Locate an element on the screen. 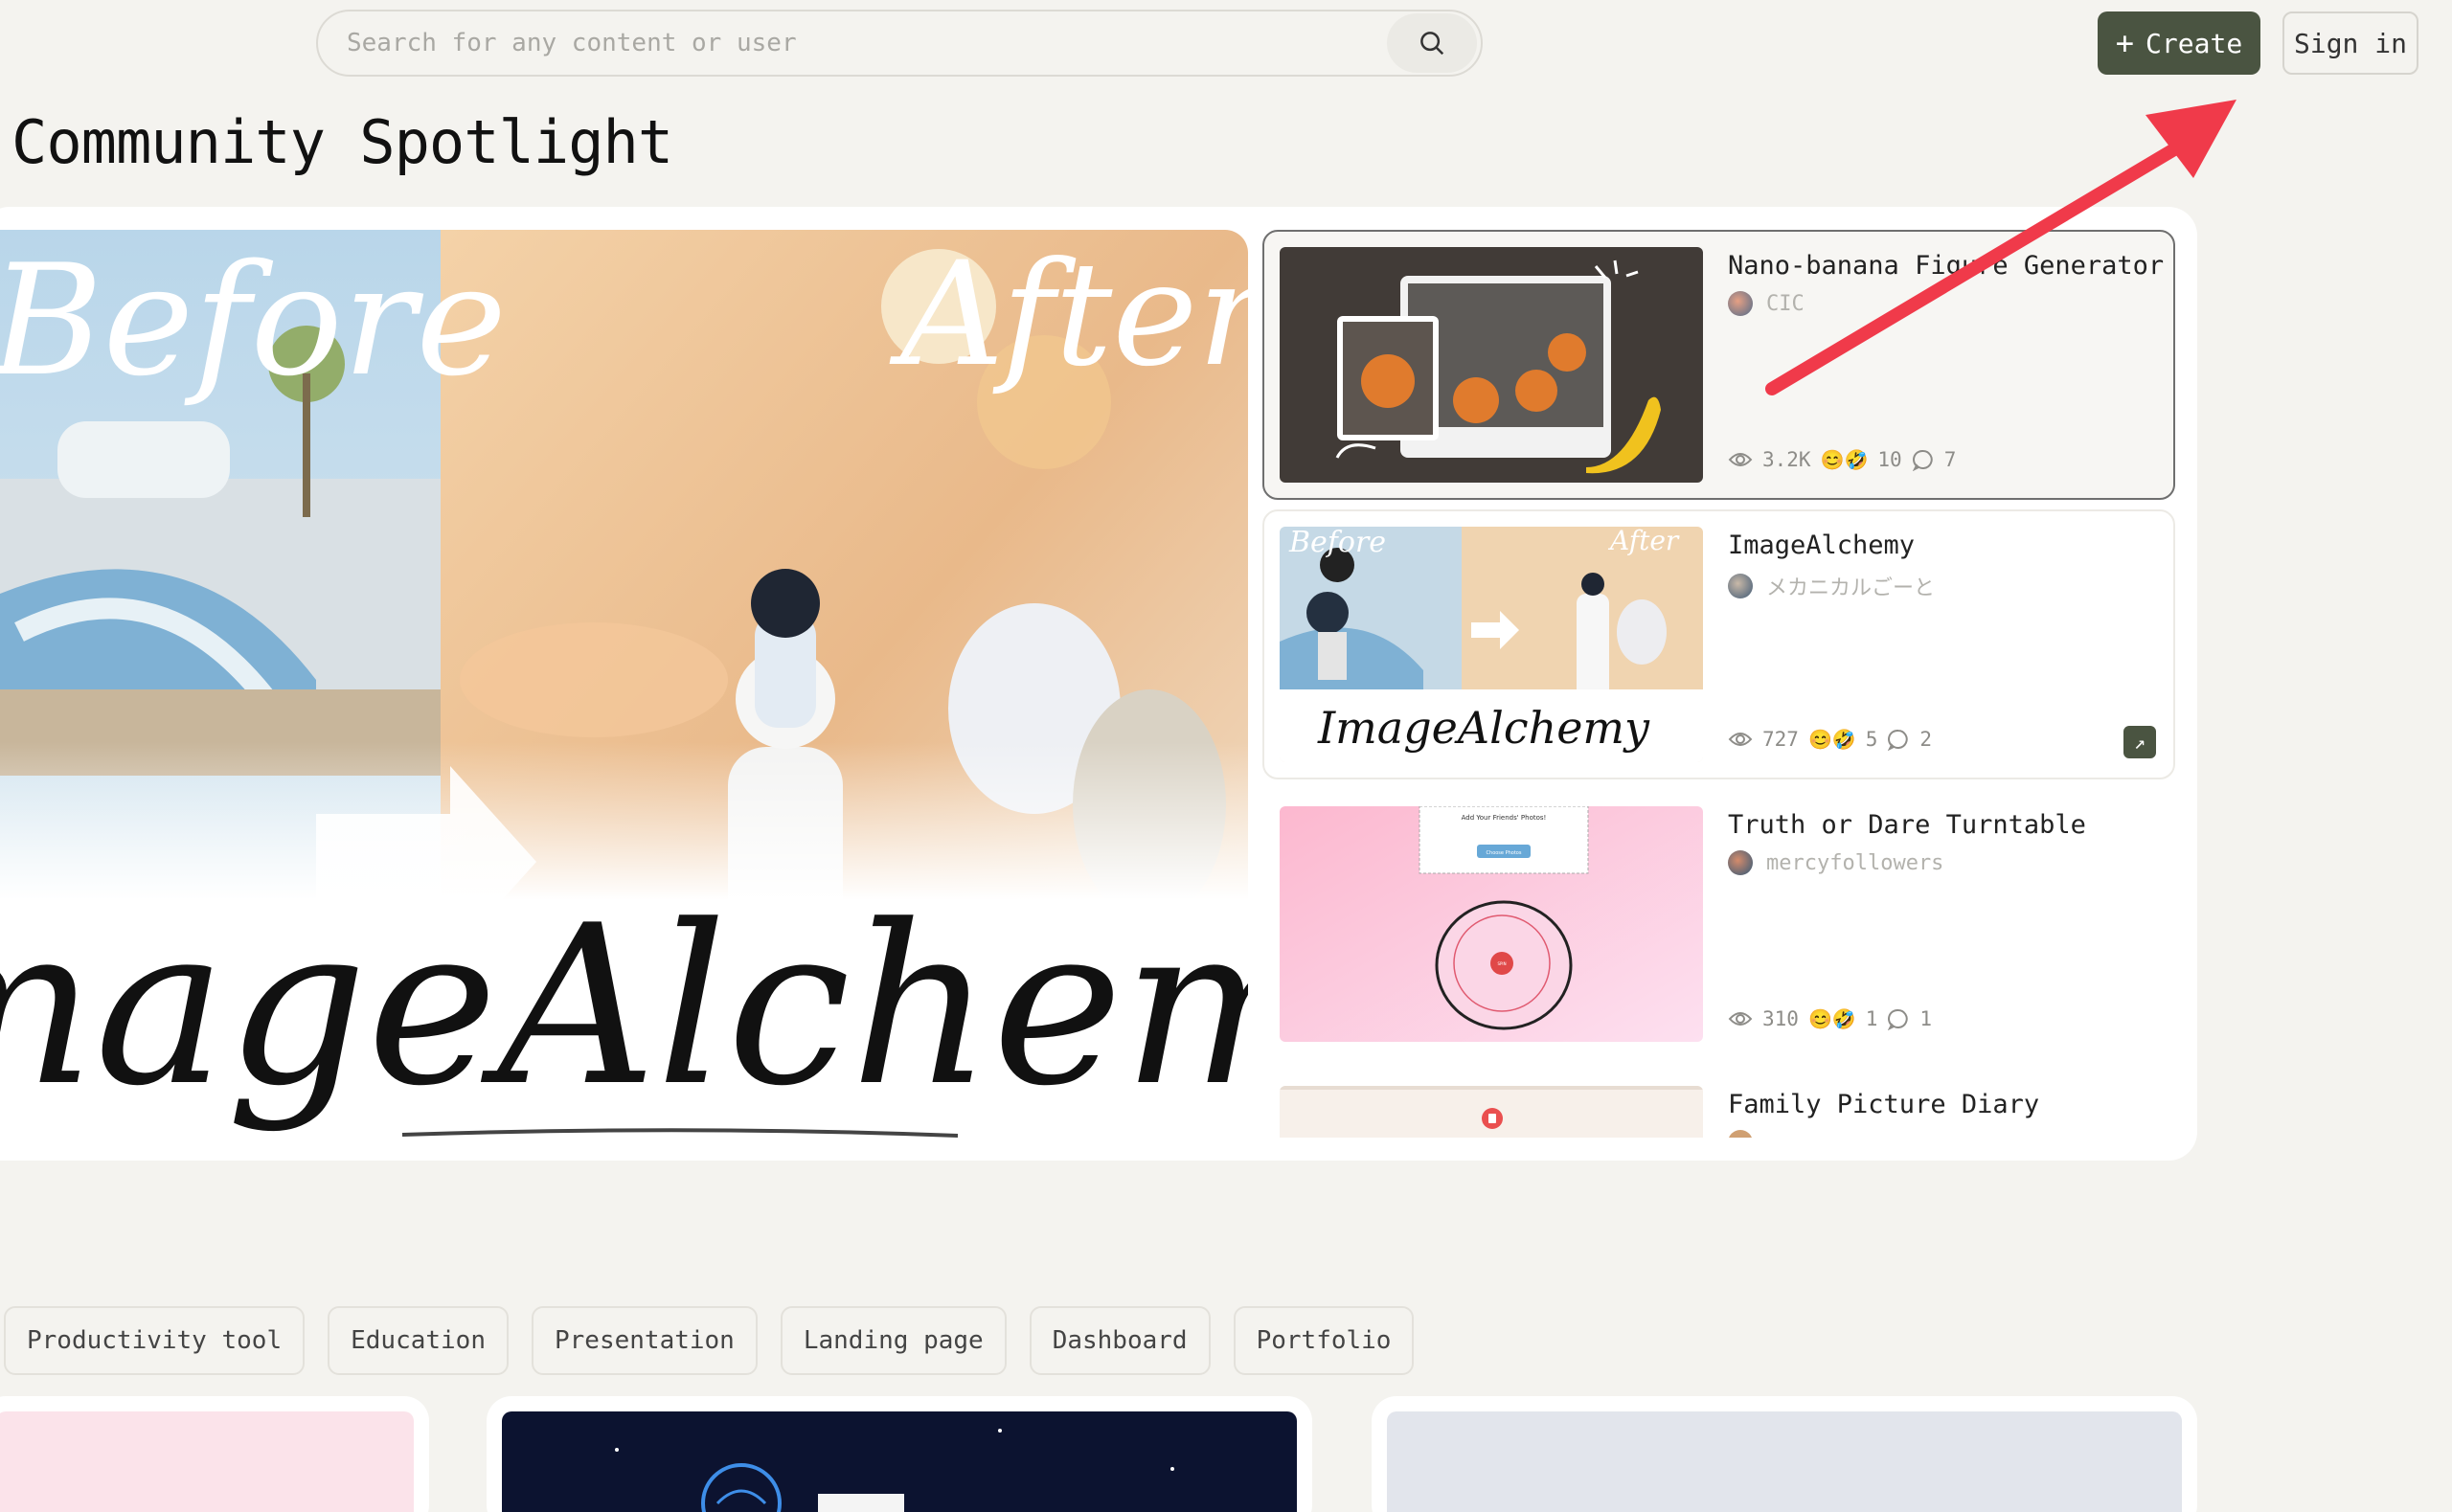 Image resolution: width=2452 pixels, height=1512 pixels. open-external-link-button: ↗ is located at coordinates (2139, 742).